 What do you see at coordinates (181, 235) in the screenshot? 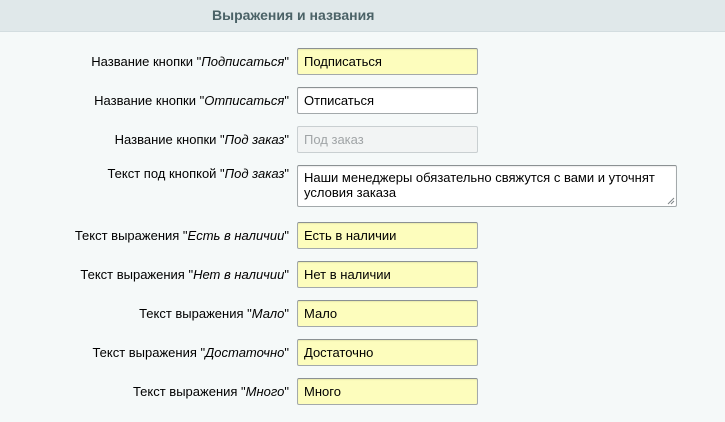
I see `field-label: Текст выражения "Есть в наличии"` at bounding box center [181, 235].